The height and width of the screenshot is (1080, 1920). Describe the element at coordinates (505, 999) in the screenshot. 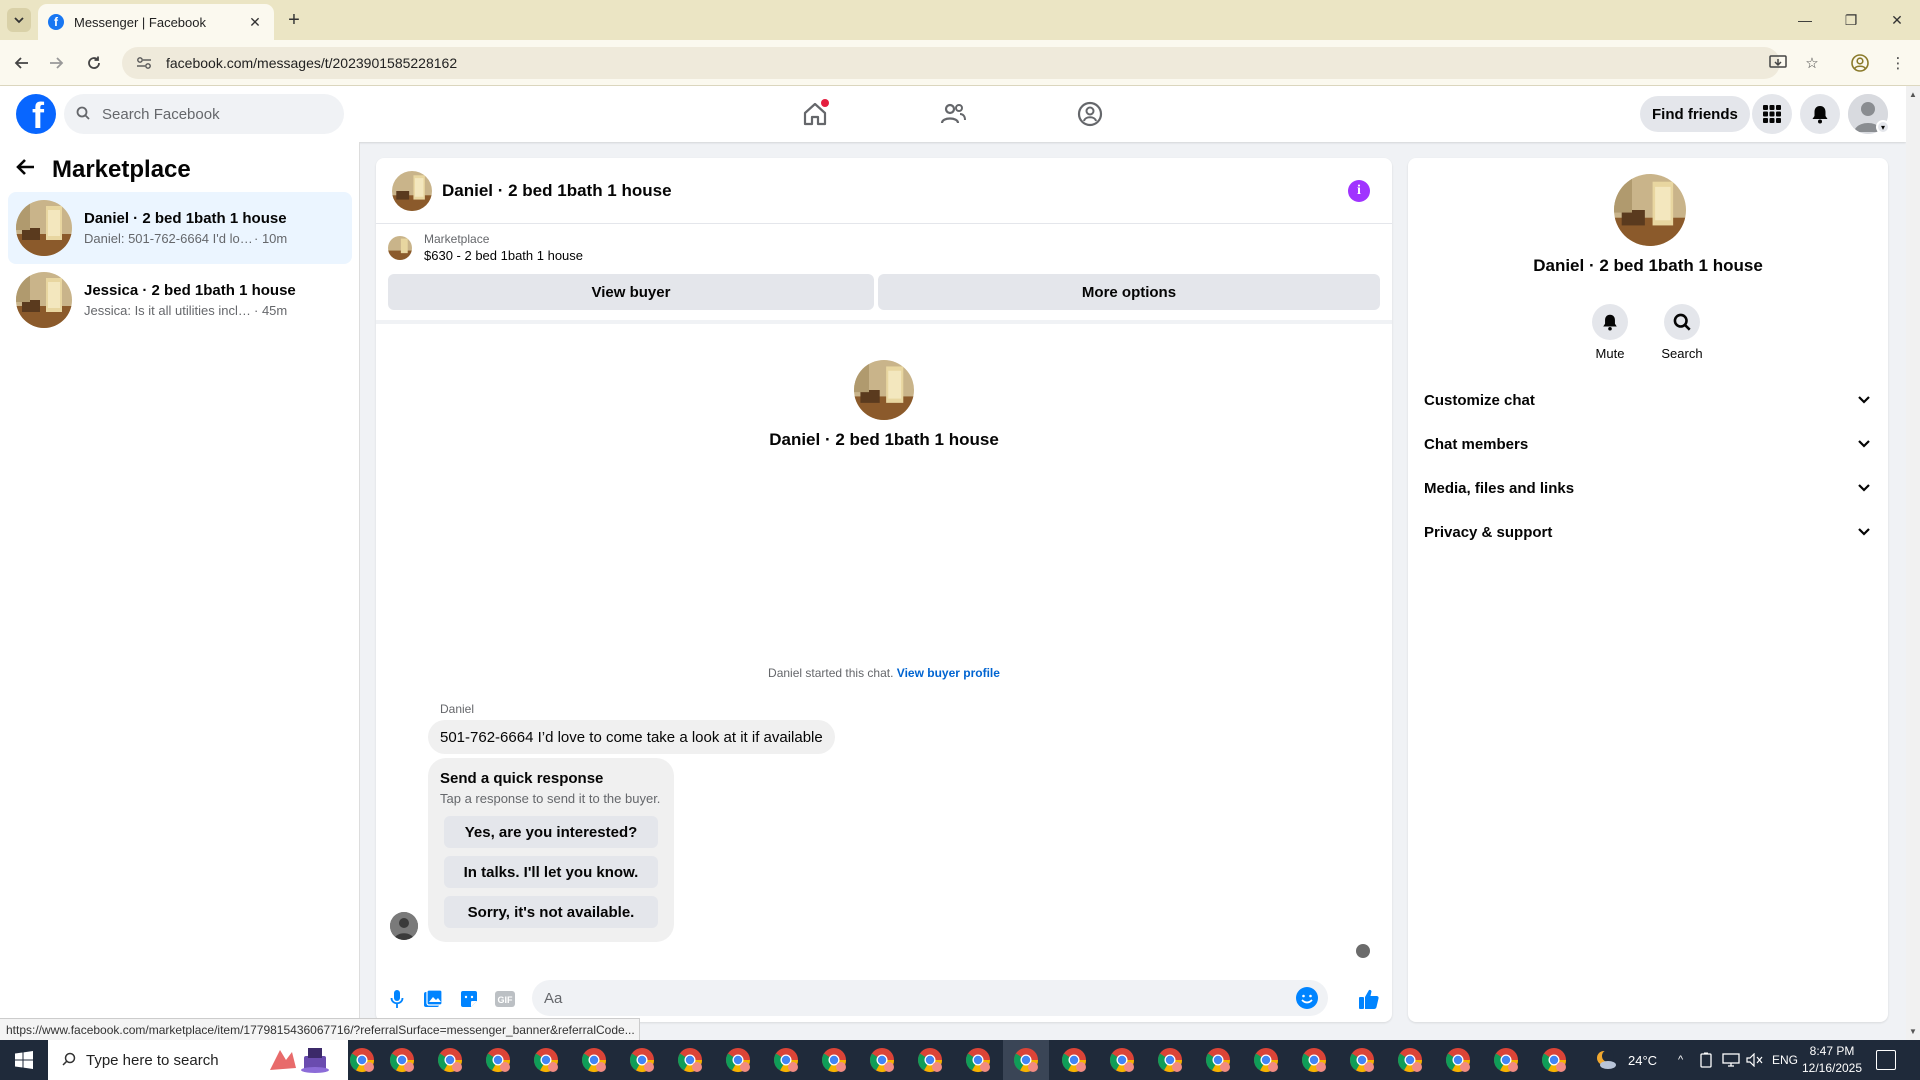

I see `gif-icon: GIF` at that location.